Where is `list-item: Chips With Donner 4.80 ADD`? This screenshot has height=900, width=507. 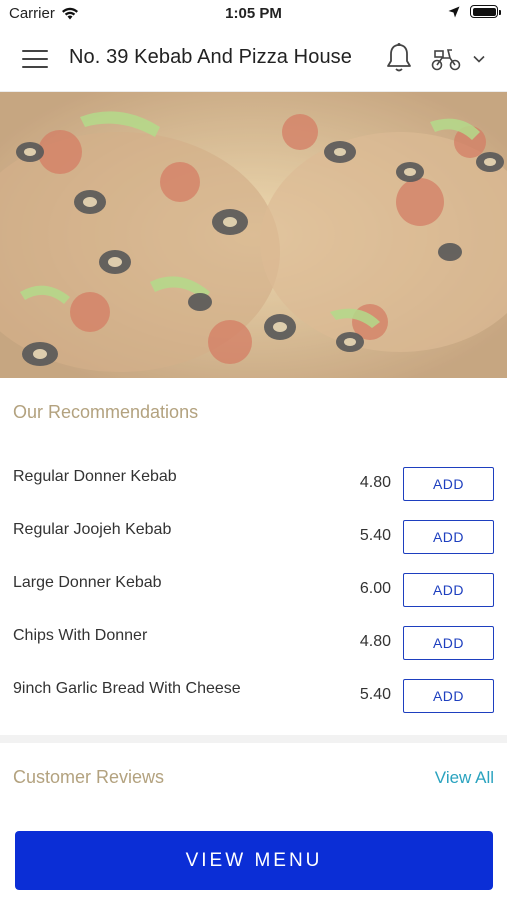
list-item: Chips With Donner 4.80 ADD is located at coordinates (253, 642).